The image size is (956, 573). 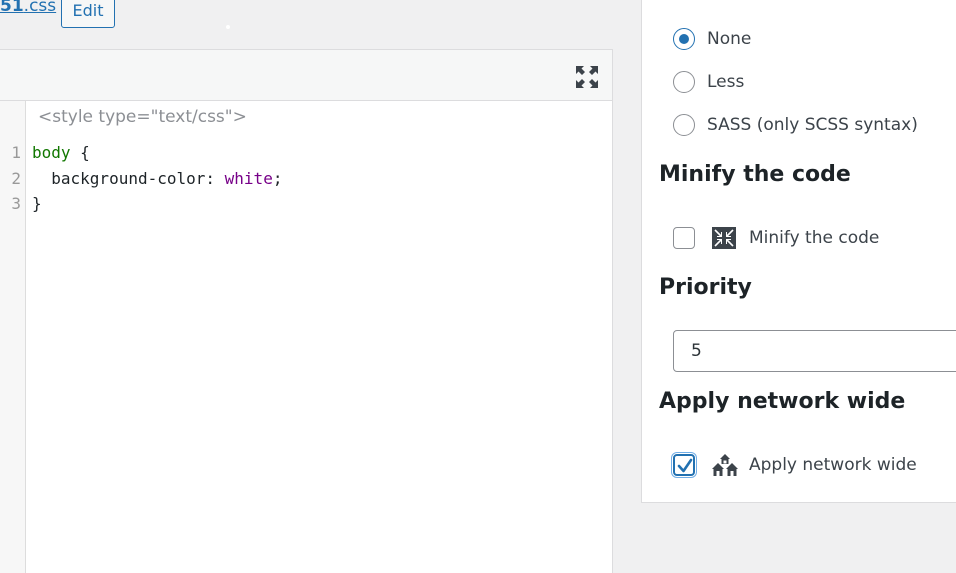 I want to click on decorative-dot, so click(x=228, y=27).